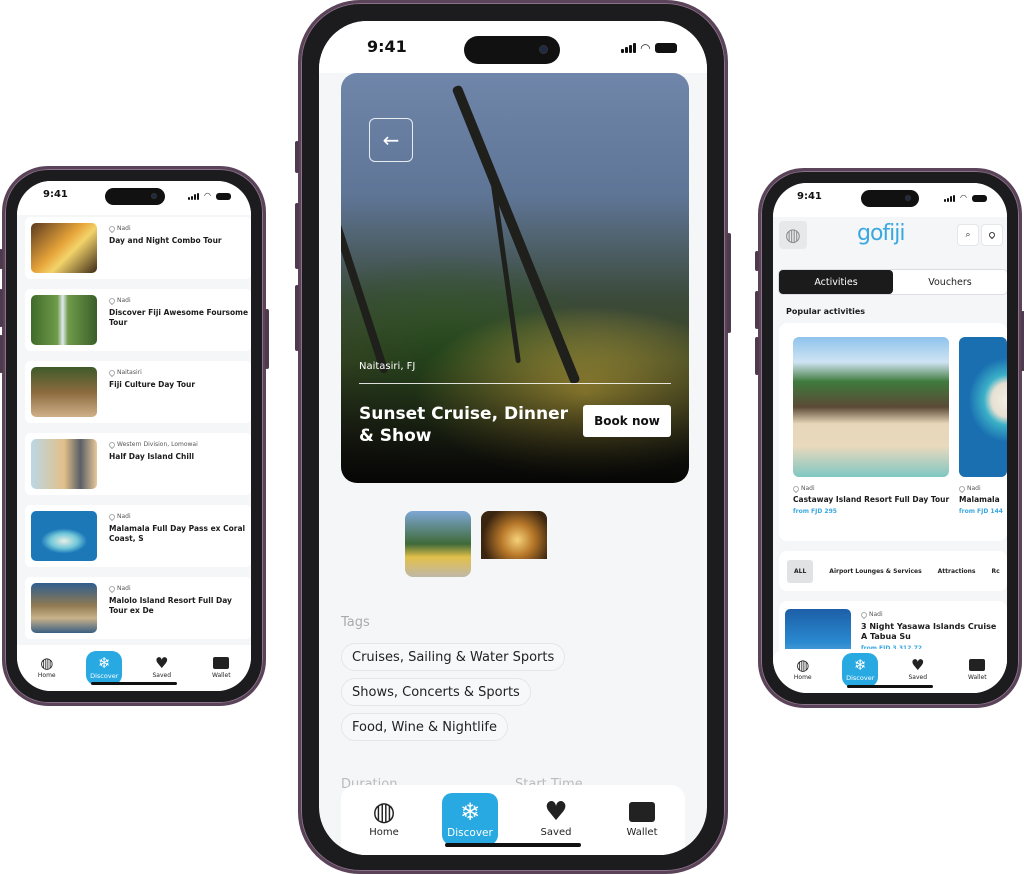 The height and width of the screenshot is (874, 1024). Describe the element at coordinates (800, 571) in the screenshot. I see `filter-chip-all: ALL` at that location.